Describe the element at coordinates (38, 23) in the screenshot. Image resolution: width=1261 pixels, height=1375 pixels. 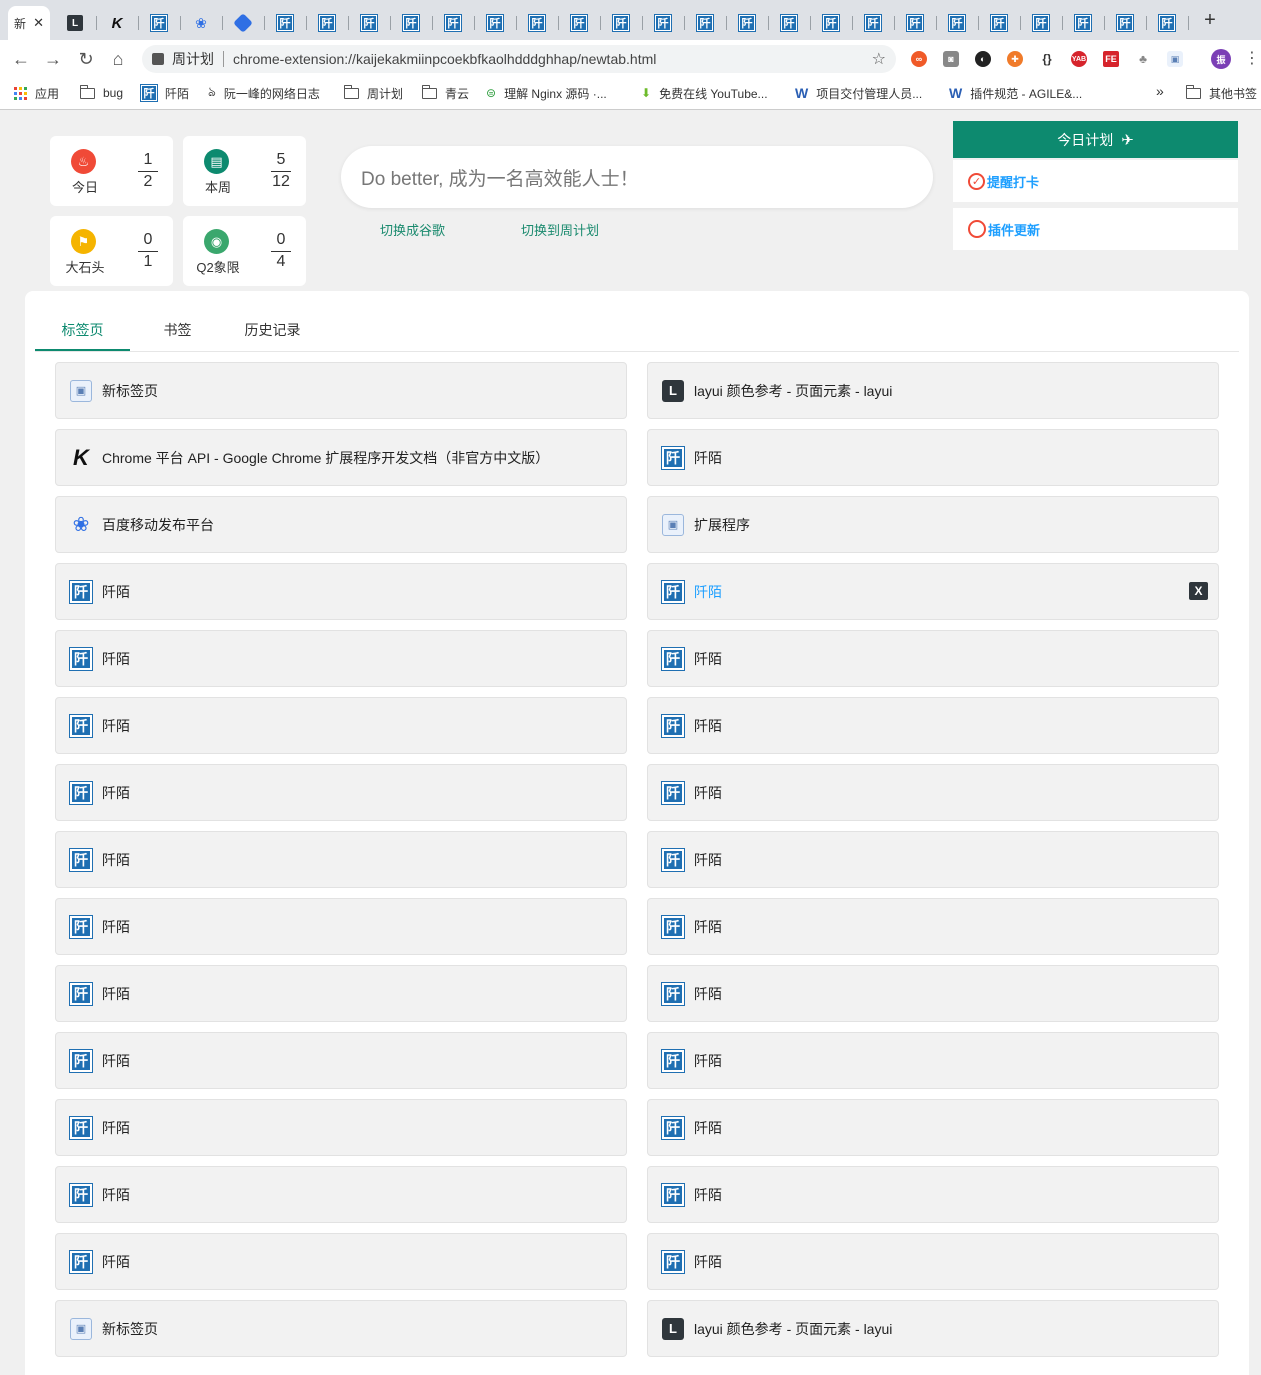
I see `close-icon: ✕` at that location.